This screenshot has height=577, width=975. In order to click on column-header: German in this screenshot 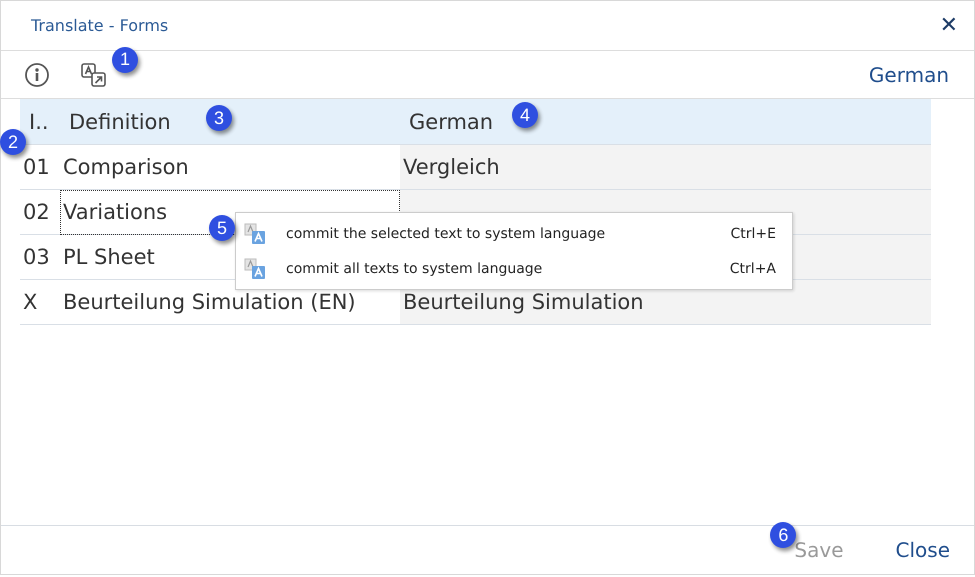, I will do `click(451, 122)`.